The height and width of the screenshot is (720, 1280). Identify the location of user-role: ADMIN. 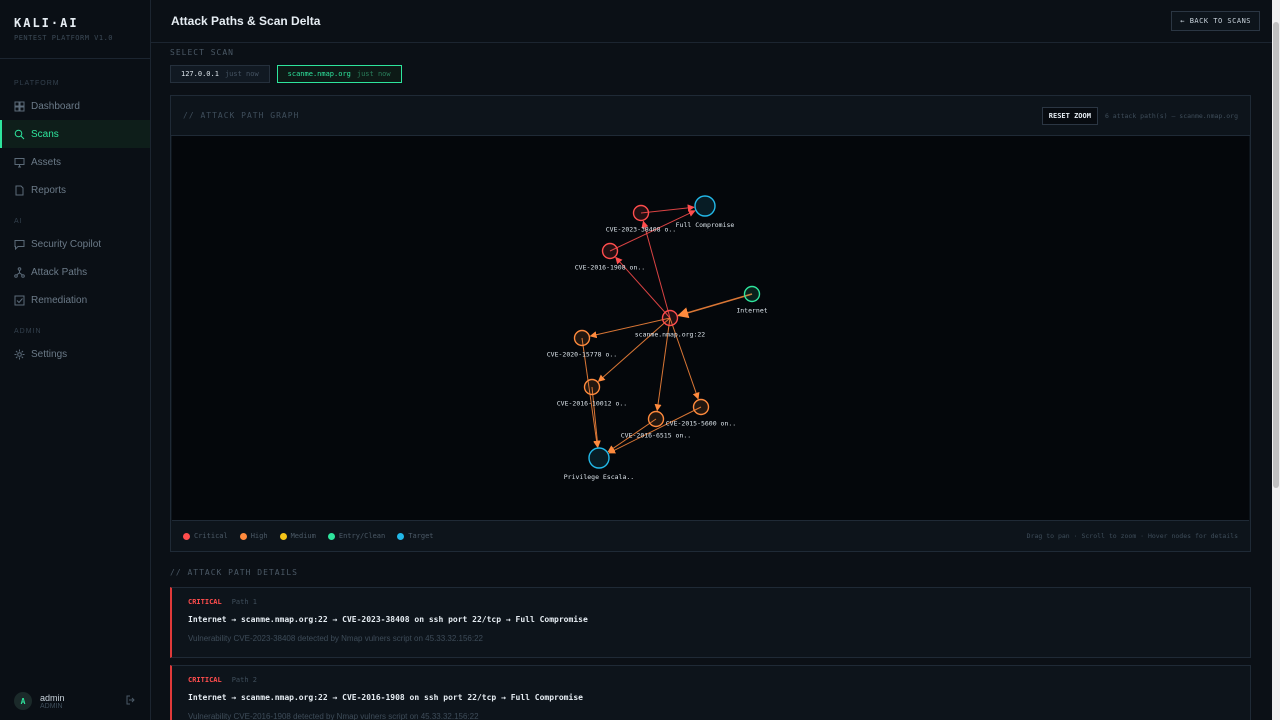
(51, 706).